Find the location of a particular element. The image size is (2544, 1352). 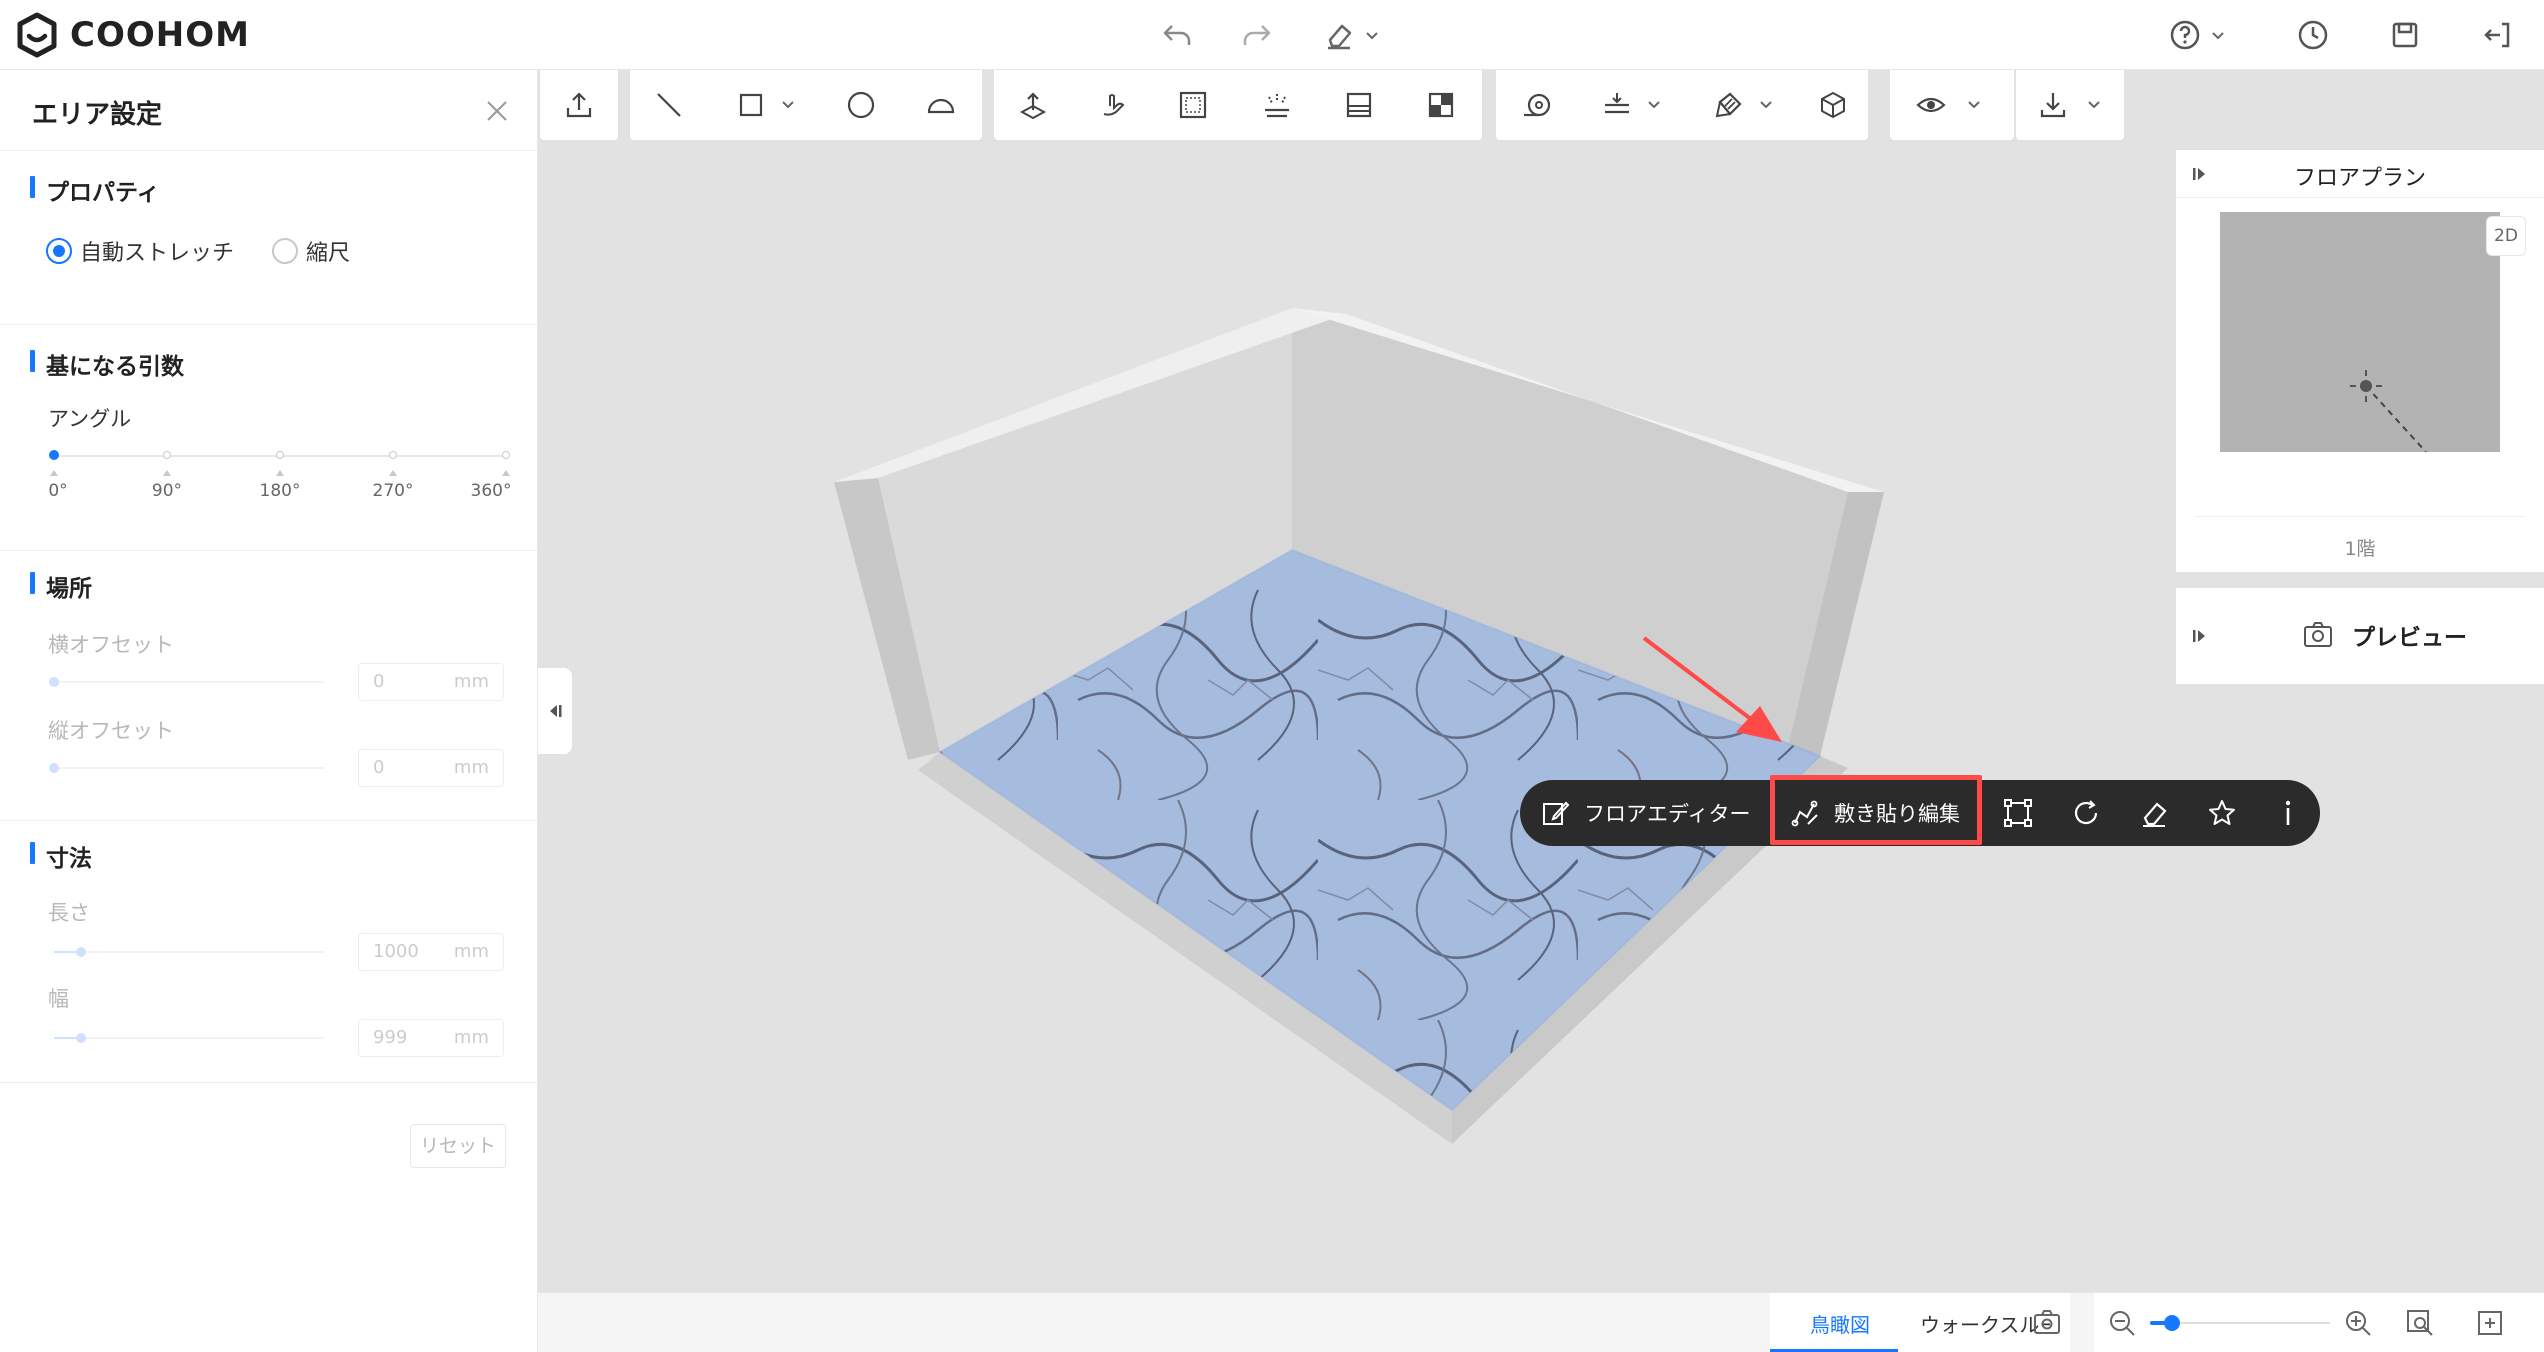

line-icon is located at coordinates (669, 105).